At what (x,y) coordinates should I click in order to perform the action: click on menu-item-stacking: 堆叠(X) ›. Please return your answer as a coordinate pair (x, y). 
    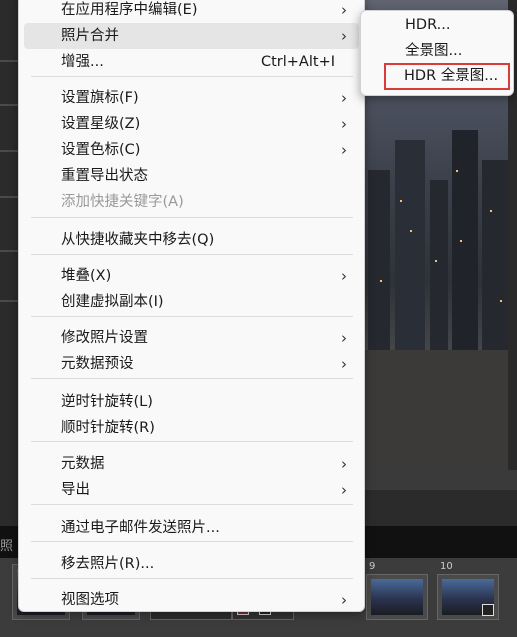
    Looking at the image, I should click on (191, 276).